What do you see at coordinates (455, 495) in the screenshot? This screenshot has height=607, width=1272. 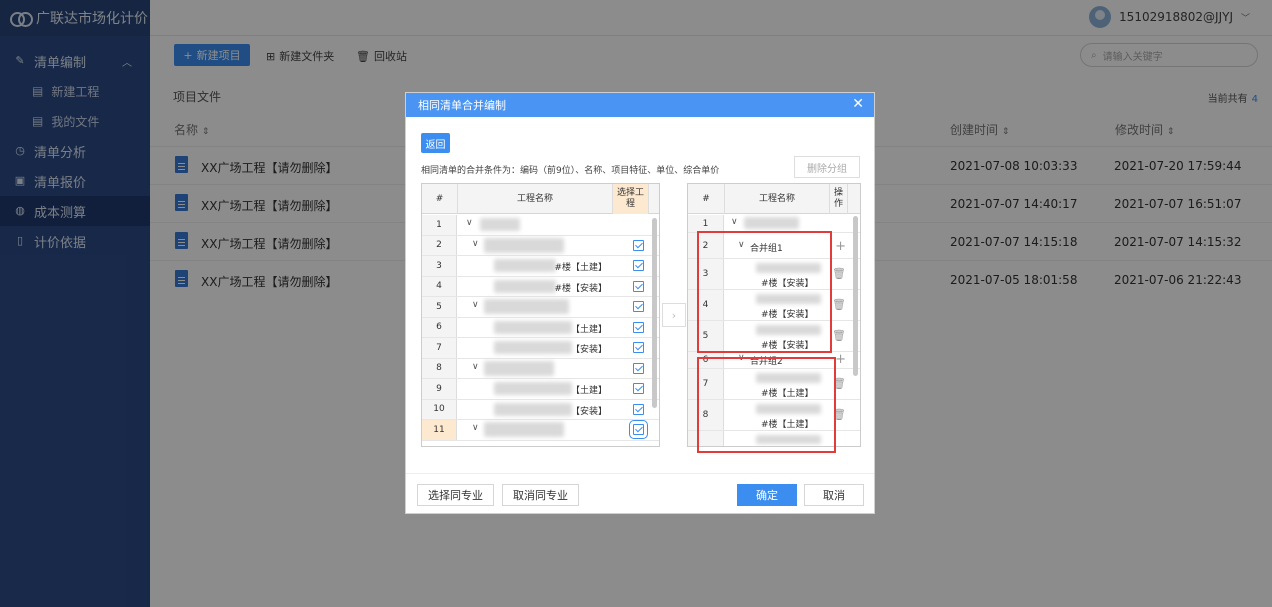 I see `select-same-discipline-button: 选择同专业` at bounding box center [455, 495].